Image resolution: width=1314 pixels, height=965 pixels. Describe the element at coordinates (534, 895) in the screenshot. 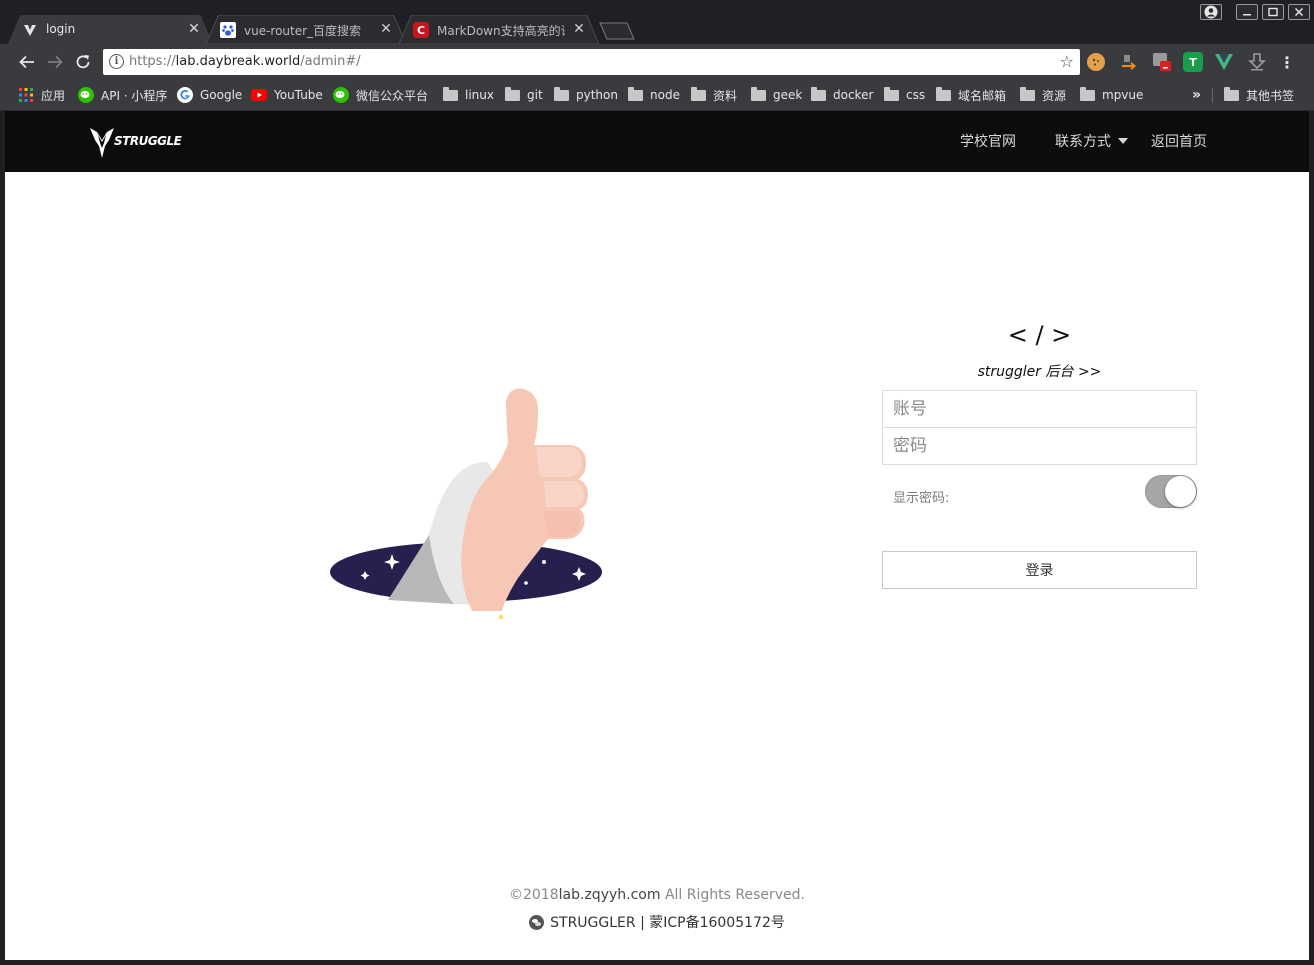

I see `copyright-year: ©2018` at that location.